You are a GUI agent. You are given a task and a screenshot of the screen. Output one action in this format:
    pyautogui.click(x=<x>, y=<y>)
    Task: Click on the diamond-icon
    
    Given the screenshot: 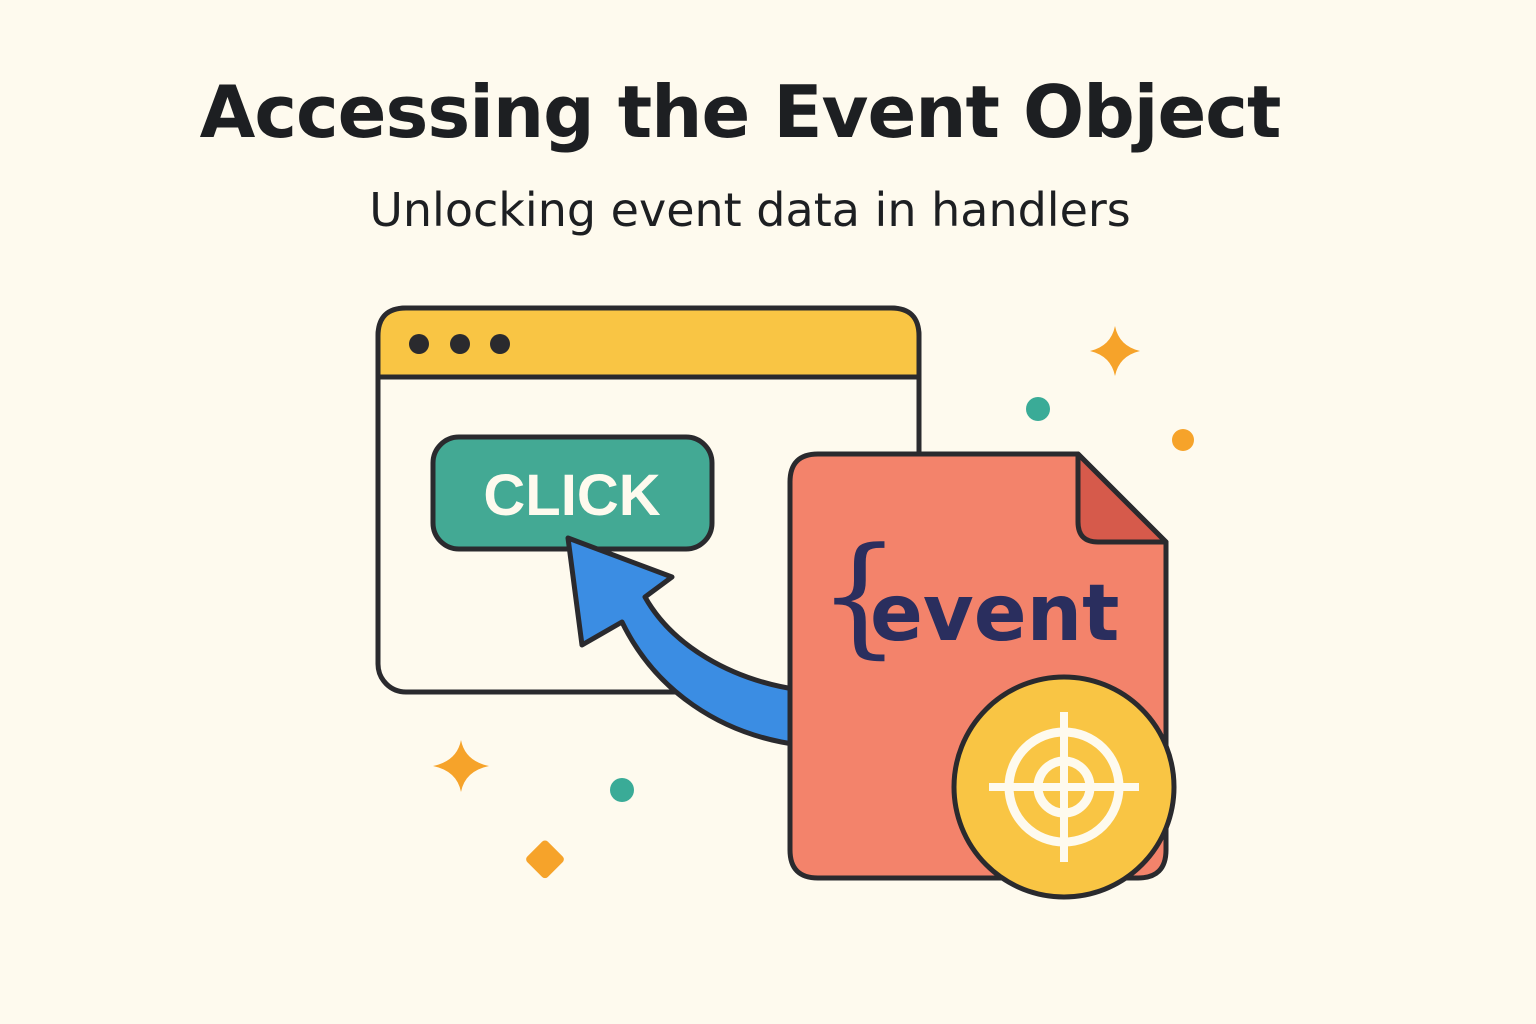 What is the action you would take?
    pyautogui.click(x=545, y=859)
    